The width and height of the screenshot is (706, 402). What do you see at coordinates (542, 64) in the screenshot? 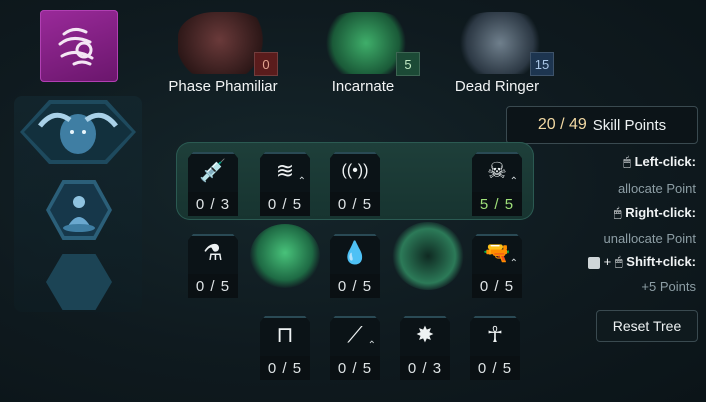
I see `points-badge: 15` at bounding box center [542, 64].